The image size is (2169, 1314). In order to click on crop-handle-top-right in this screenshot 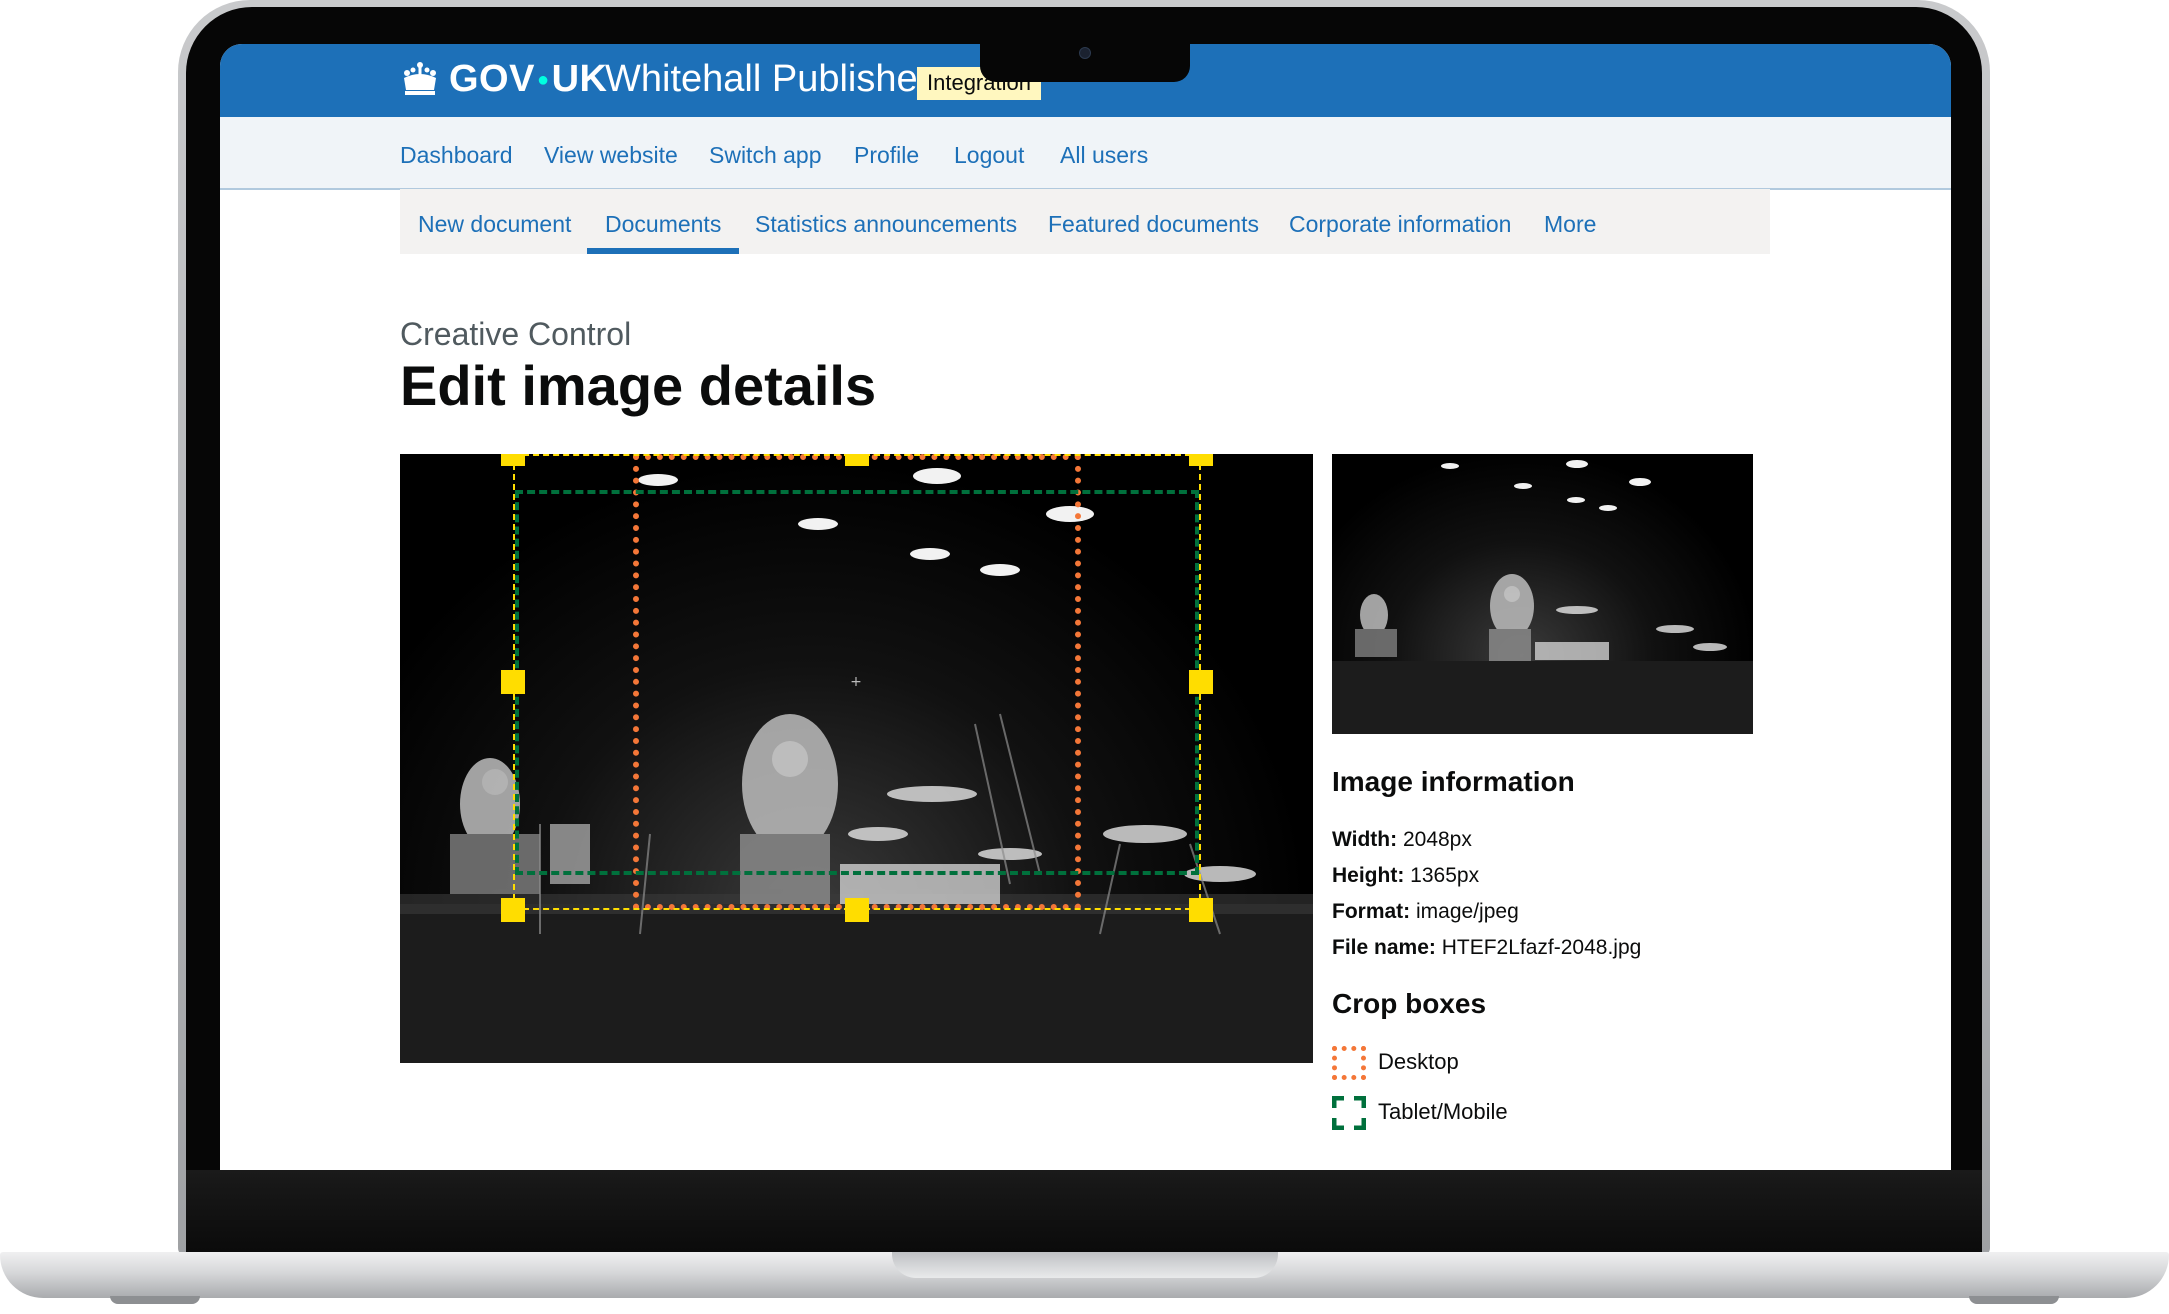, I will do `click(1201, 460)`.